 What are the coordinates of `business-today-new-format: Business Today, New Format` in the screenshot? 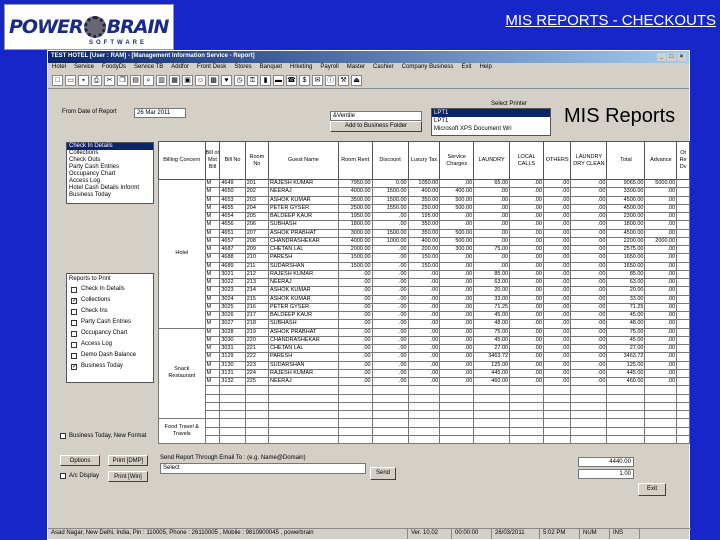 It's located at (103, 436).